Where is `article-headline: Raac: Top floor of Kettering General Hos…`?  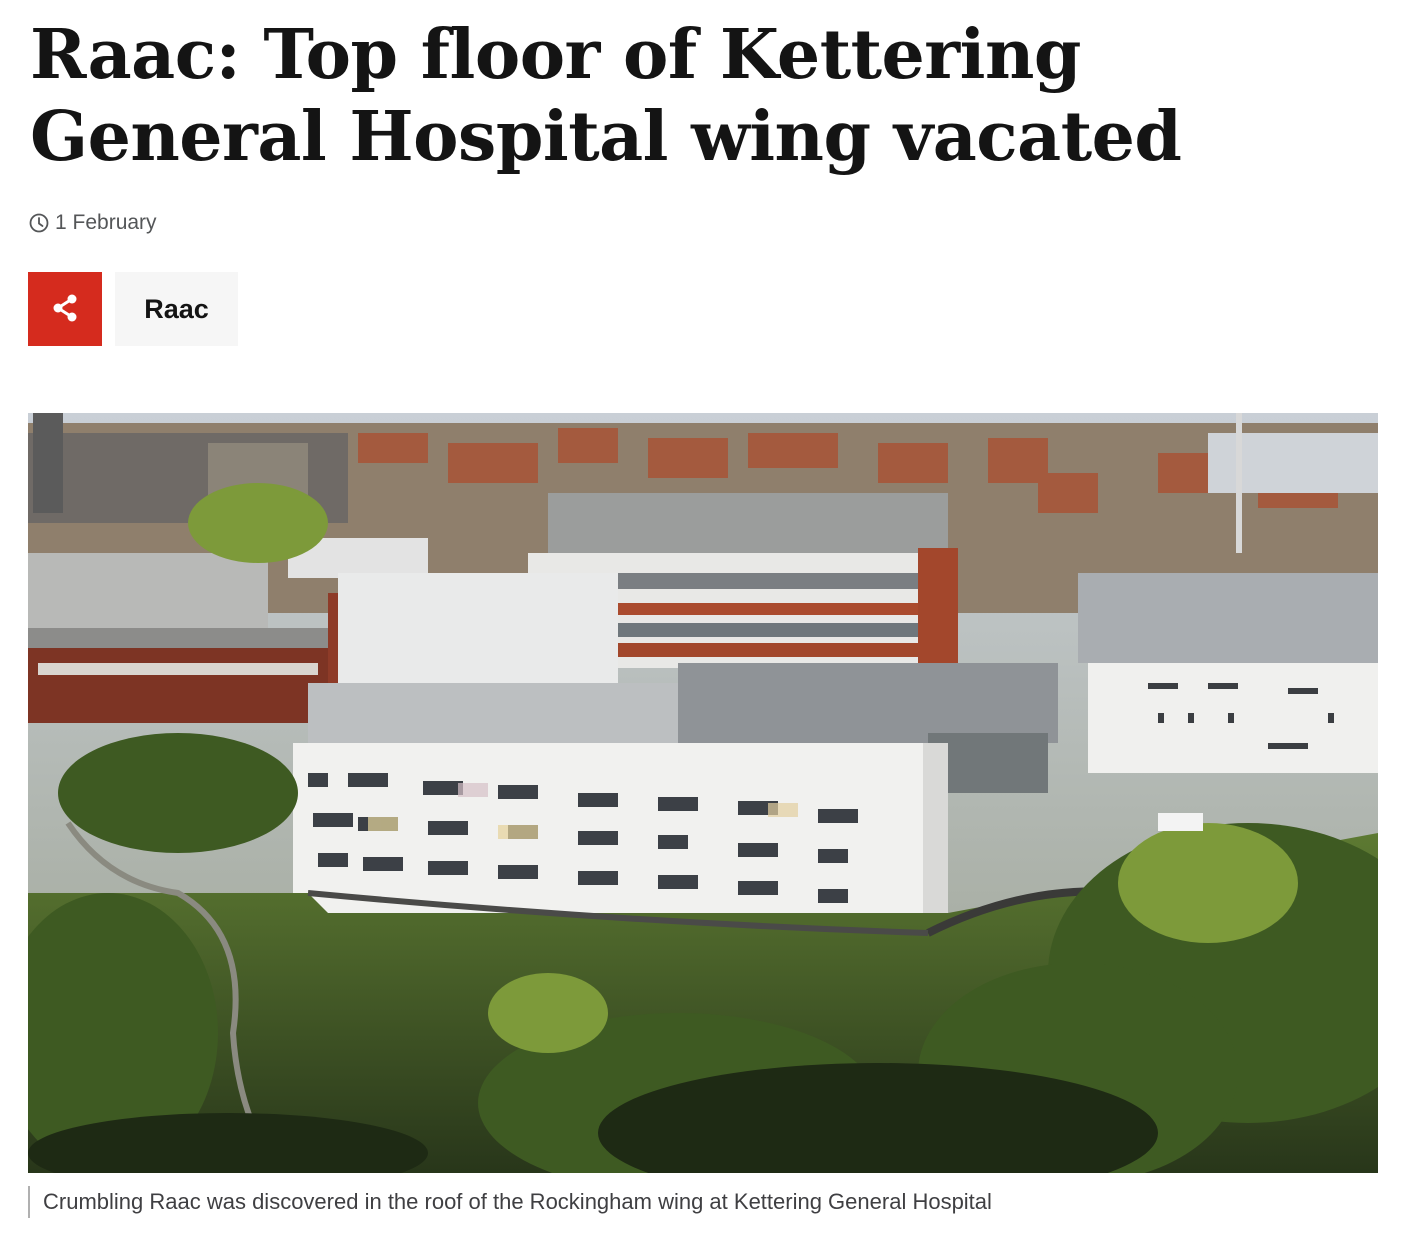 article-headline: Raac: Top floor of Kettering General Hos… is located at coordinates (606, 96).